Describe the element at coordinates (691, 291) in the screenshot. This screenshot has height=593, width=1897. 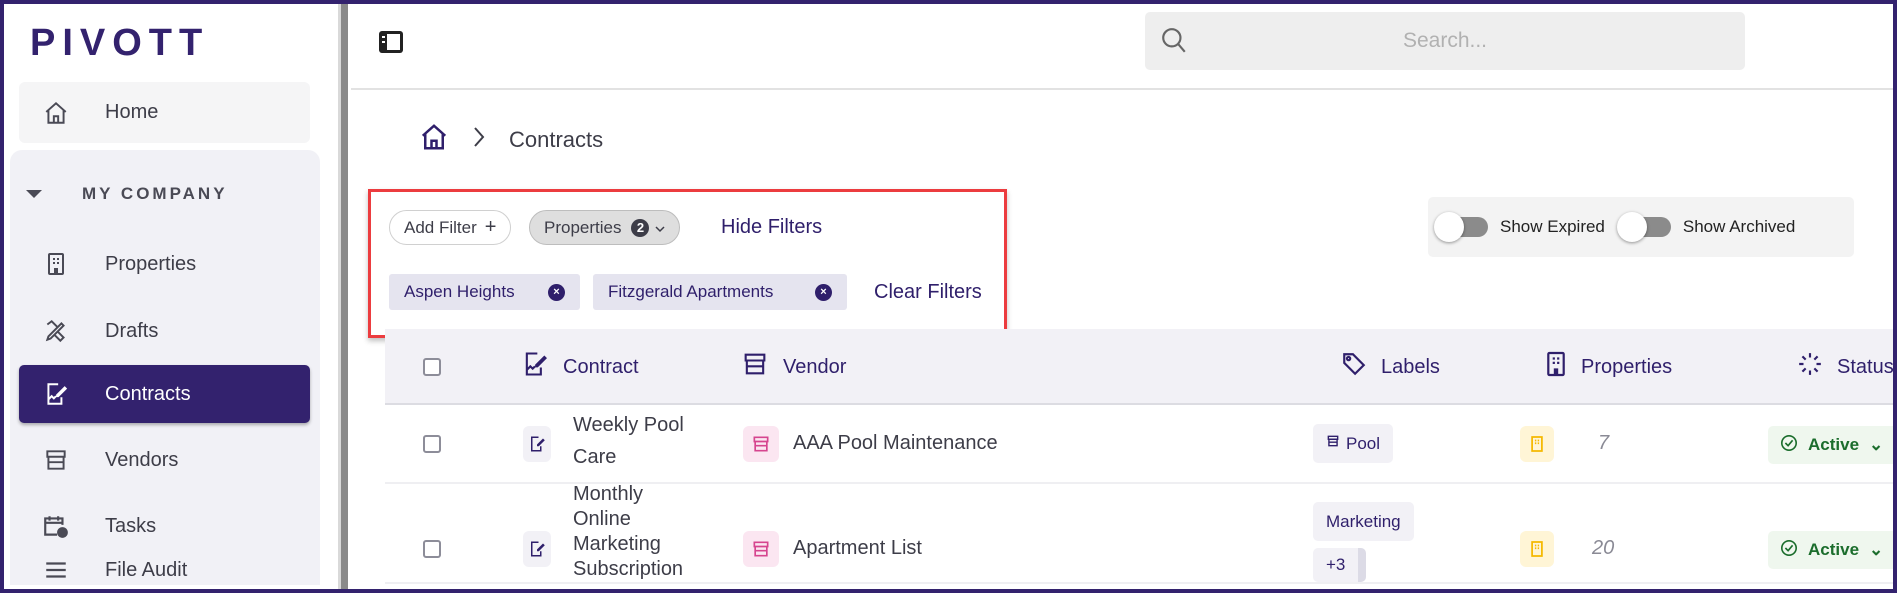
I see `filter-chip-label: Fitzgerald Apartments` at that location.